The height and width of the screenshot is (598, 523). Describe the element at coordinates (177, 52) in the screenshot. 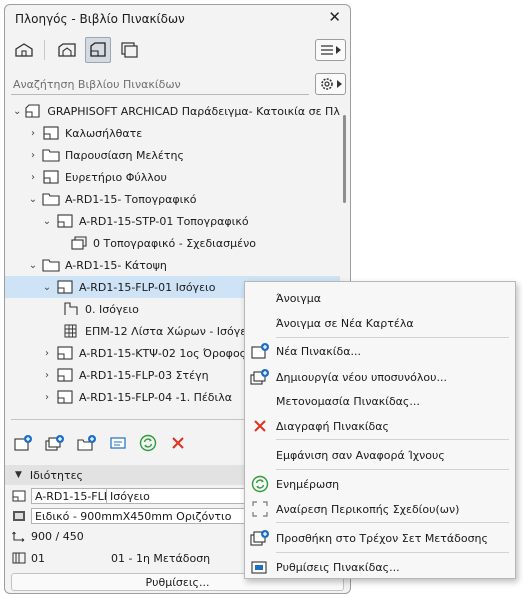

I see `navigator-toolbar` at that location.